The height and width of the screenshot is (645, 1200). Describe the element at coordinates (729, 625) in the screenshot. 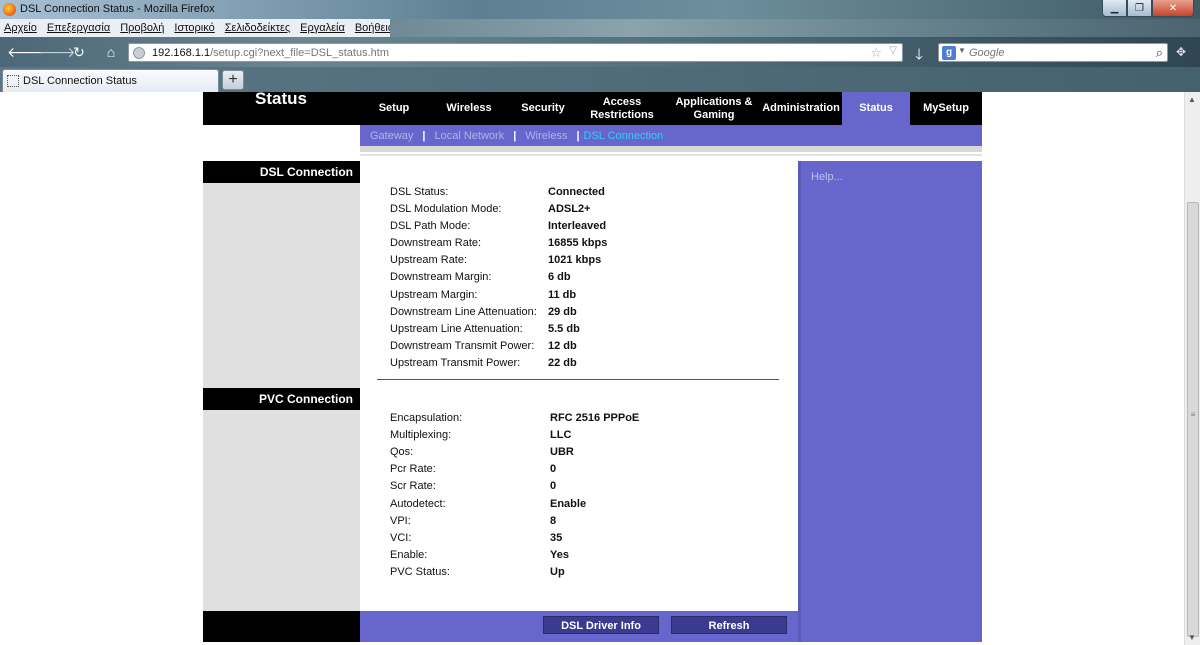

I see `refresh-button: Refresh` at that location.